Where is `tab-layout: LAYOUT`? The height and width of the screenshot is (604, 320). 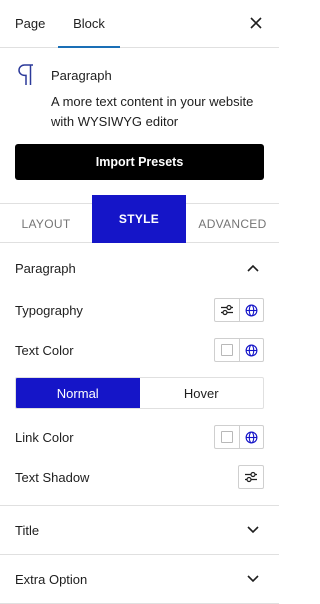 tab-layout: LAYOUT is located at coordinates (46, 223).